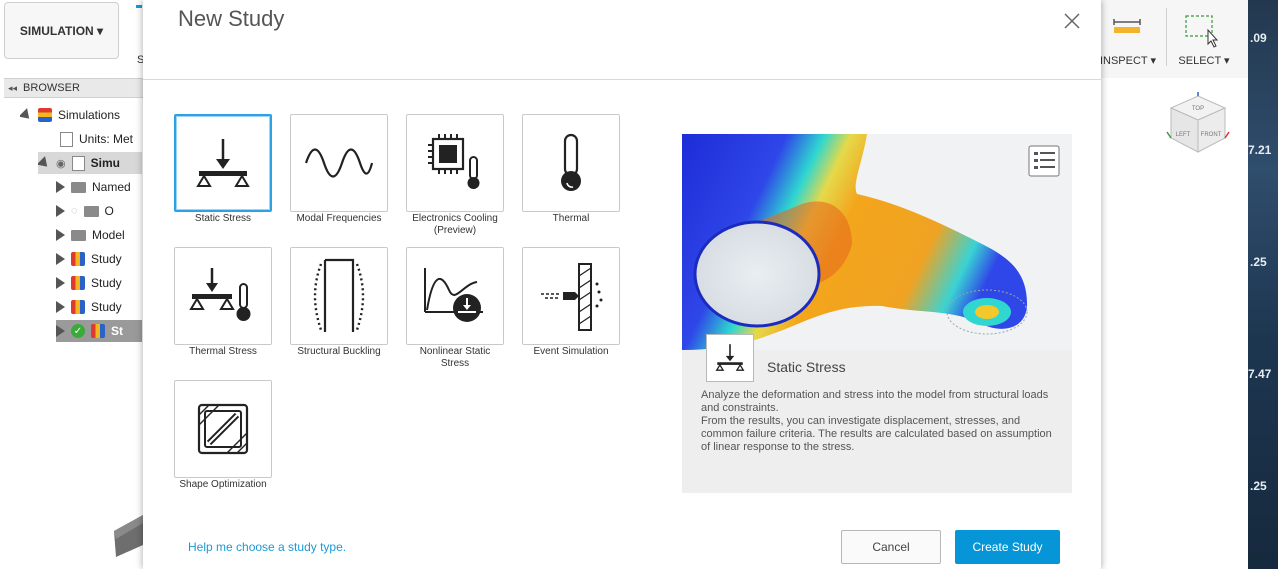 Image resolution: width=1278 pixels, height=569 pixels. I want to click on study-tile-label: Thermal, so click(571, 218).